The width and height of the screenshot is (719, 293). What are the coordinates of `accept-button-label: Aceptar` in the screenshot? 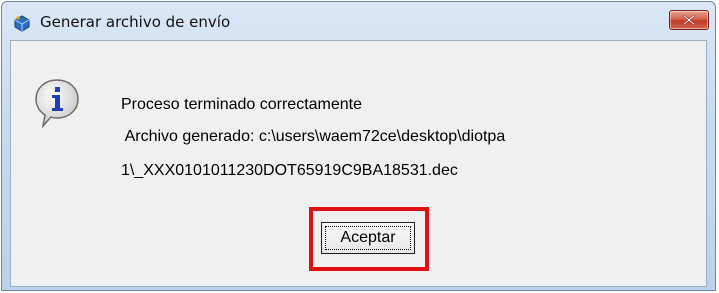 It's located at (368, 237).